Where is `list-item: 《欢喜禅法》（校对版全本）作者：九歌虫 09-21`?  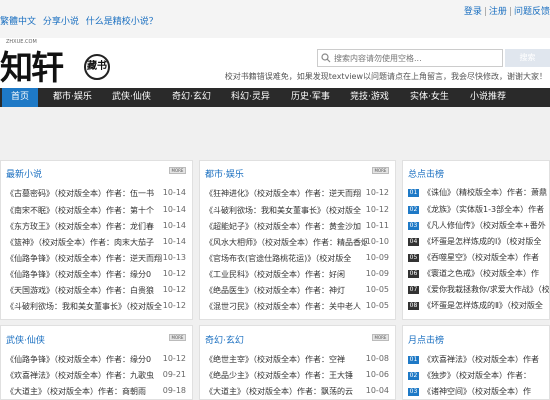 list-item: 《欢喜禅法》（校对版全本）作者：九歌虫 09-21 is located at coordinates (96, 376).